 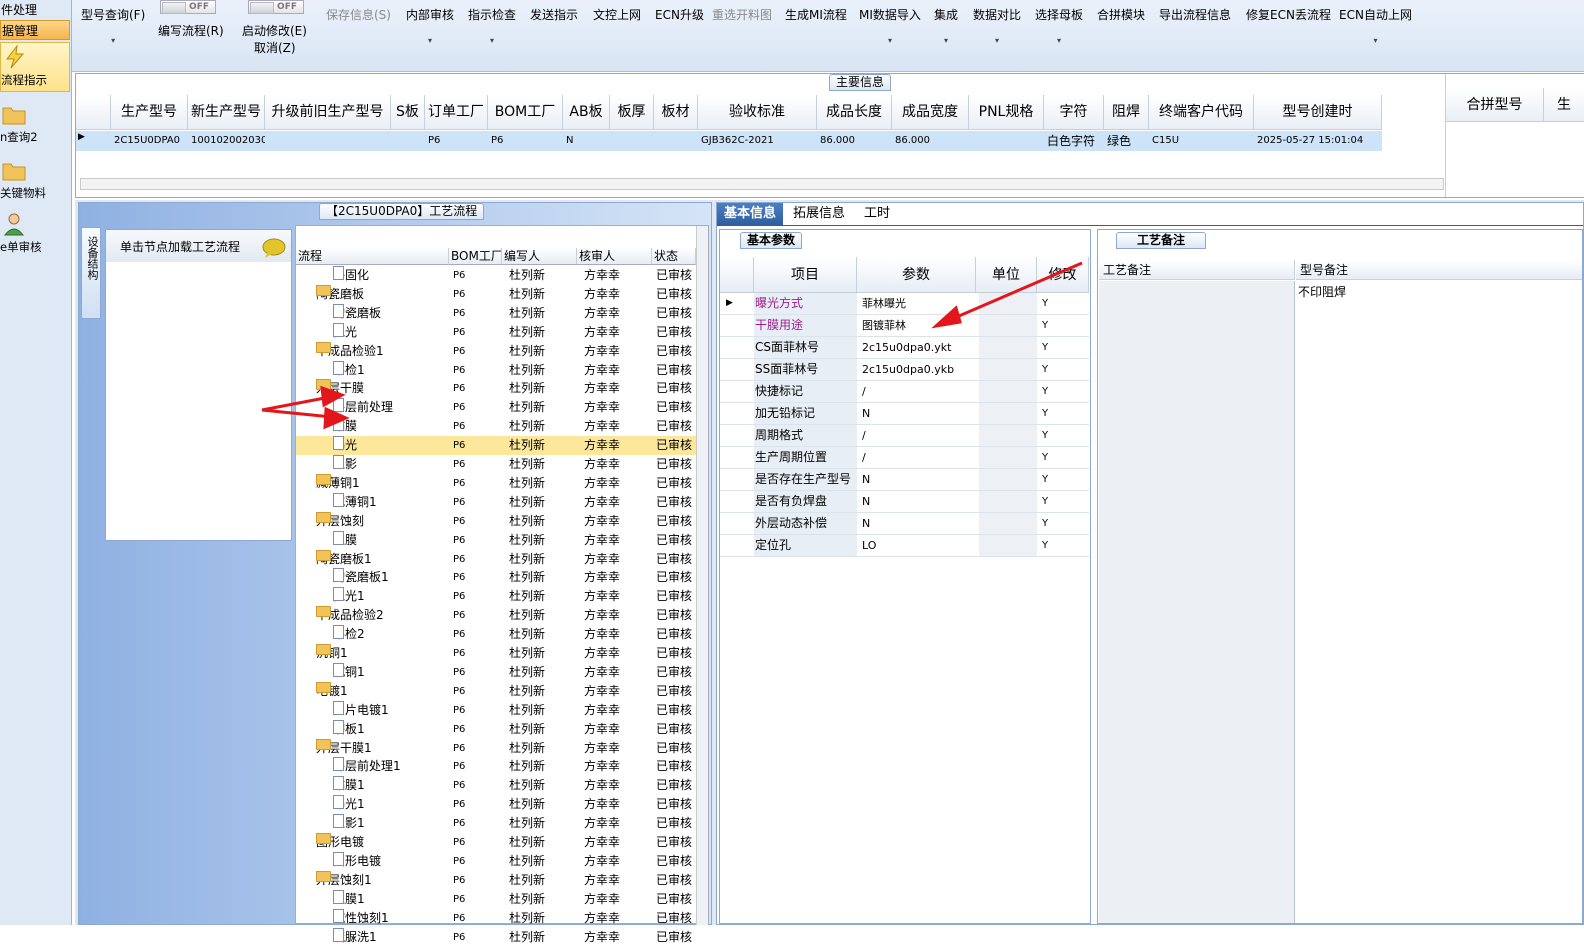 I want to click on param-row: 定位孔 LO Y, so click(x=904, y=546).